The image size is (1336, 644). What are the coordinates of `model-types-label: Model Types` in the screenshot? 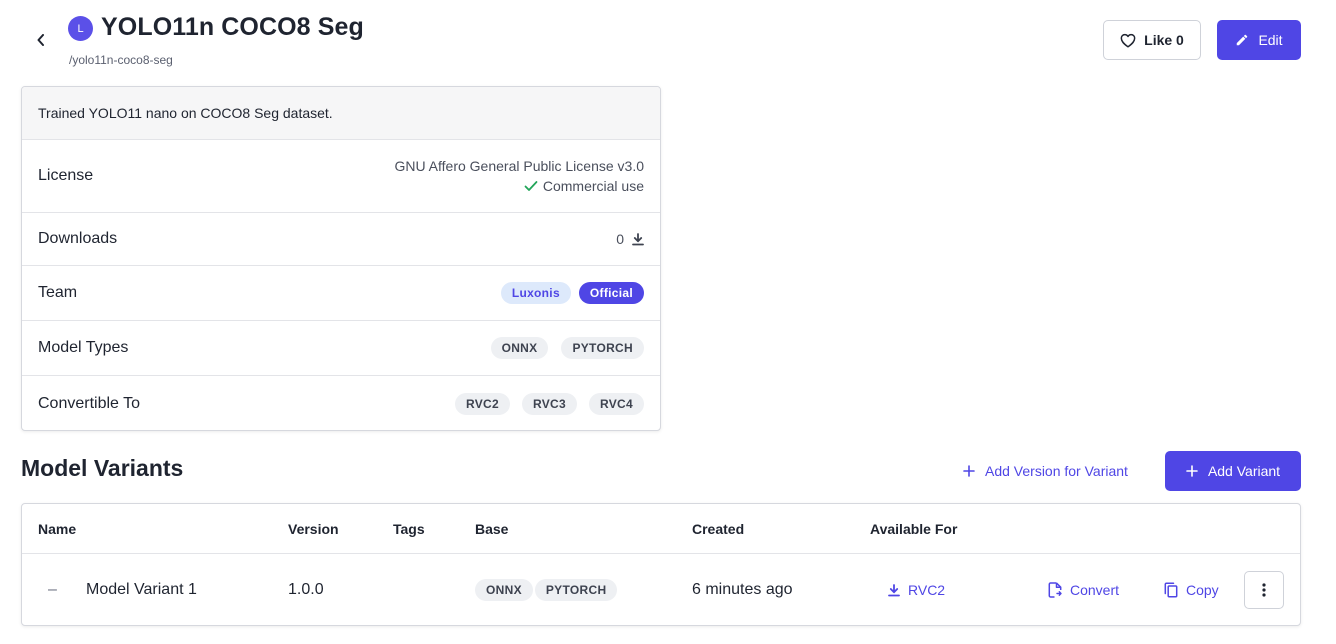 It's located at (83, 347).